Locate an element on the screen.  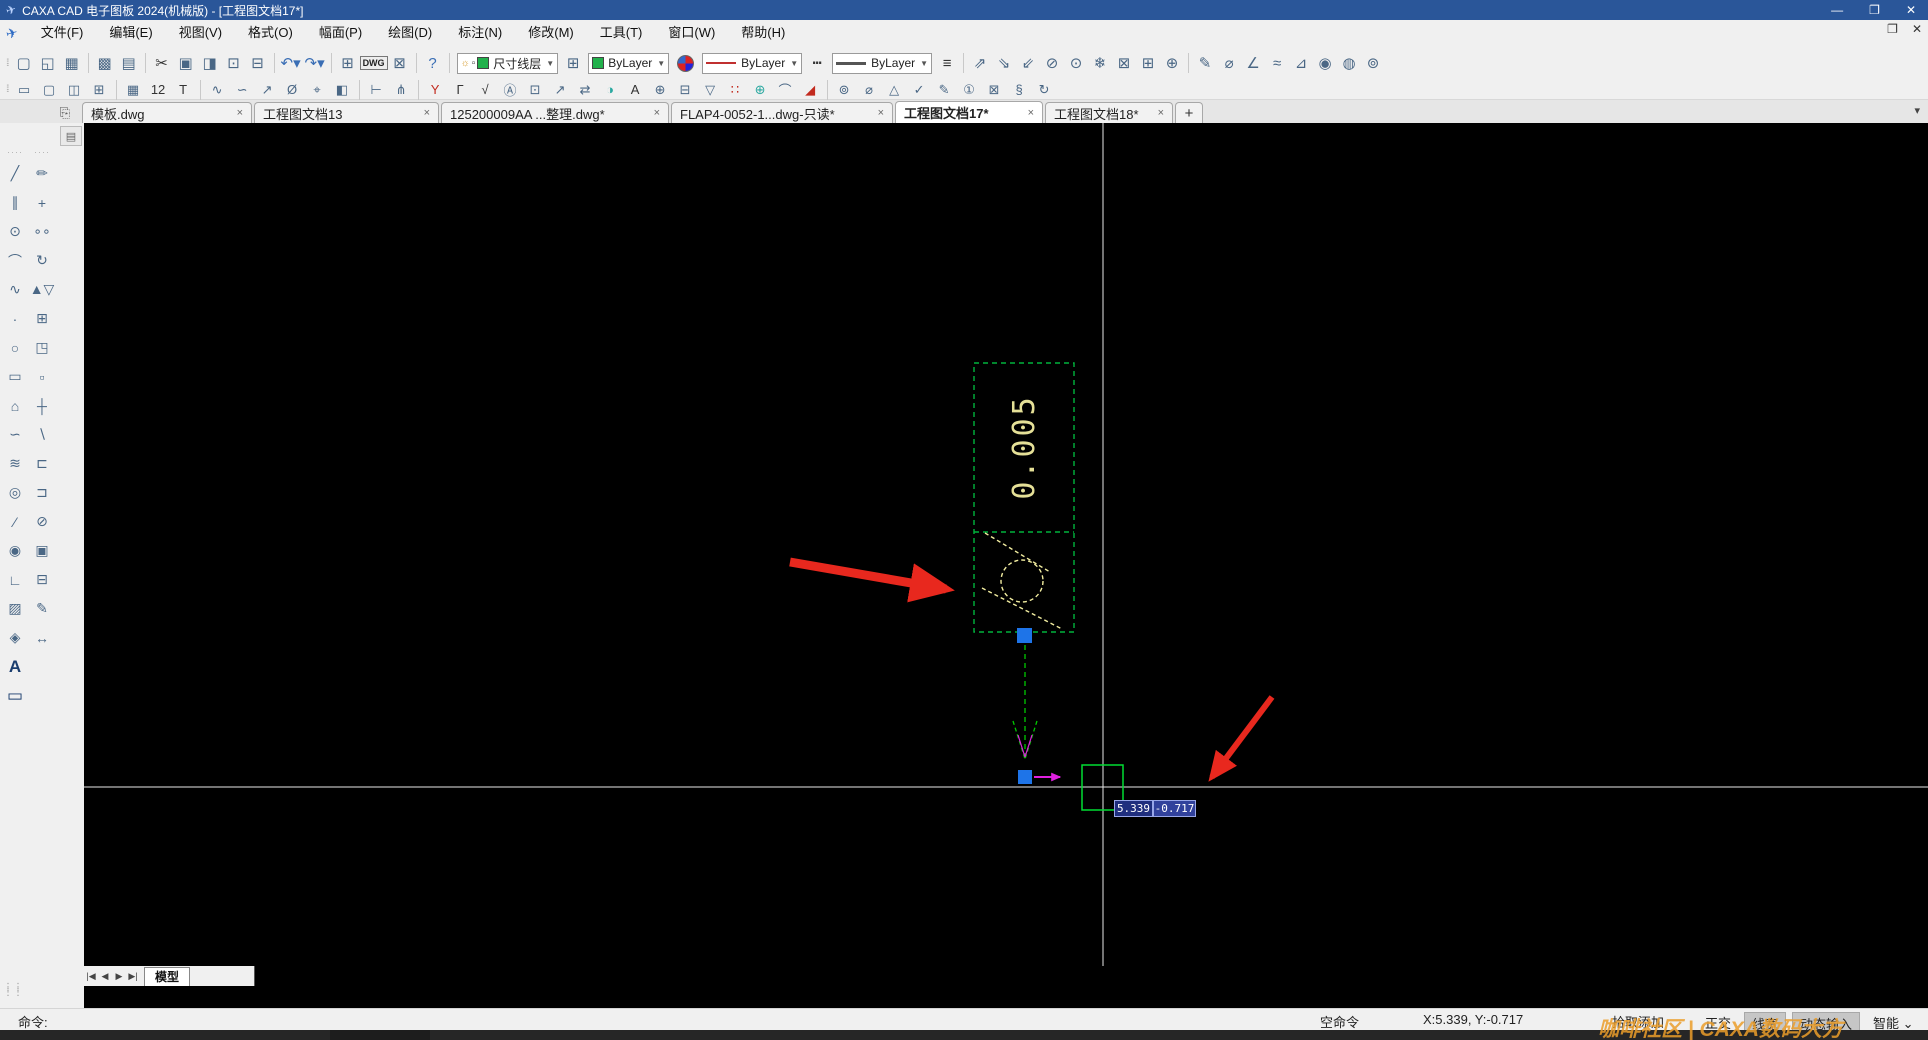
hole-axis-icon: Ø is located at coordinates (292, 89).